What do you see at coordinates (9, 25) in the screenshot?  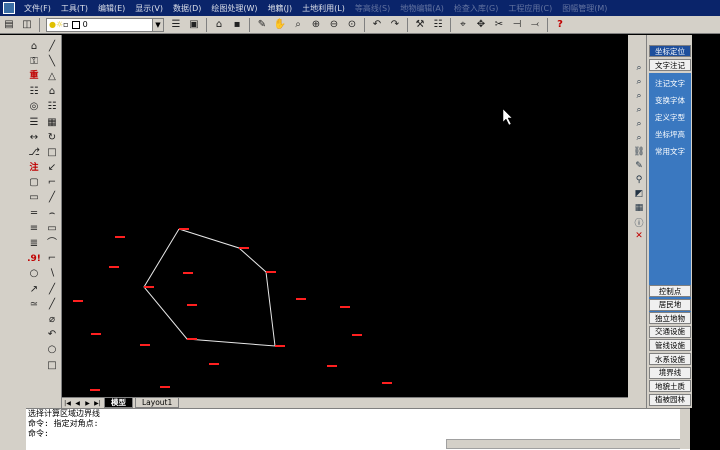 I see `layers-icon: ▤` at bounding box center [9, 25].